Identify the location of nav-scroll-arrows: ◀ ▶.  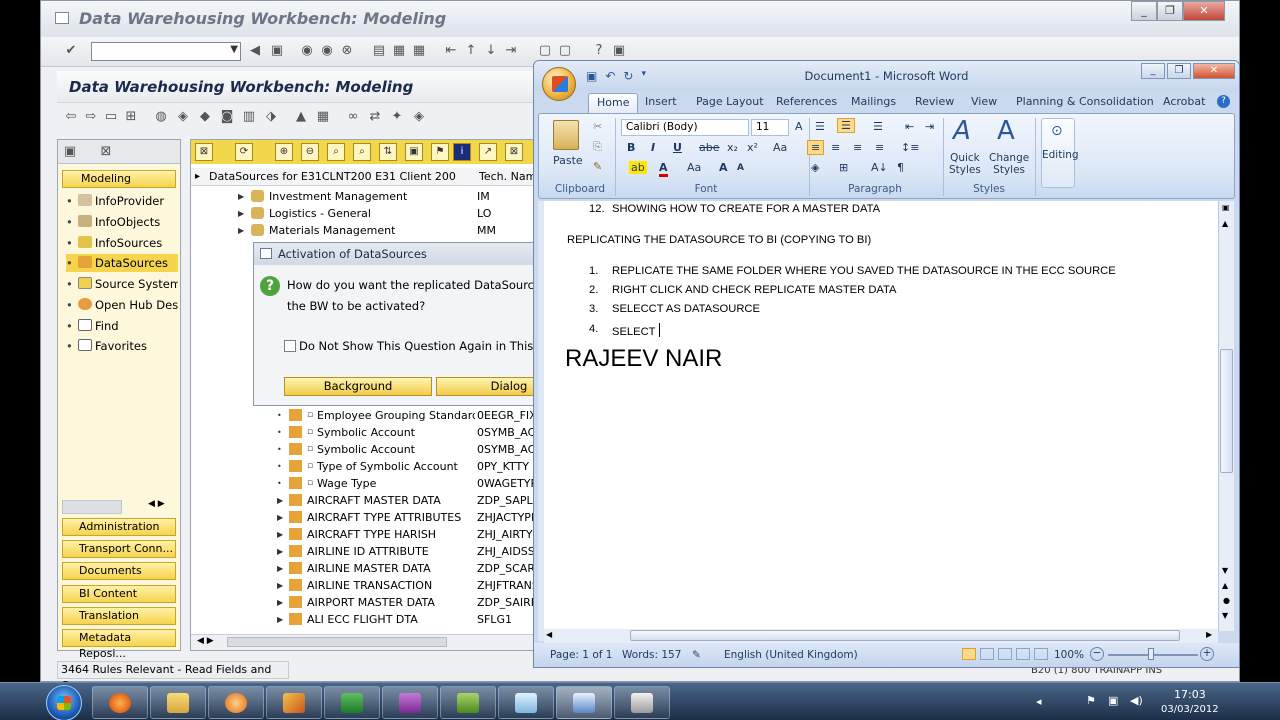
(156, 504).